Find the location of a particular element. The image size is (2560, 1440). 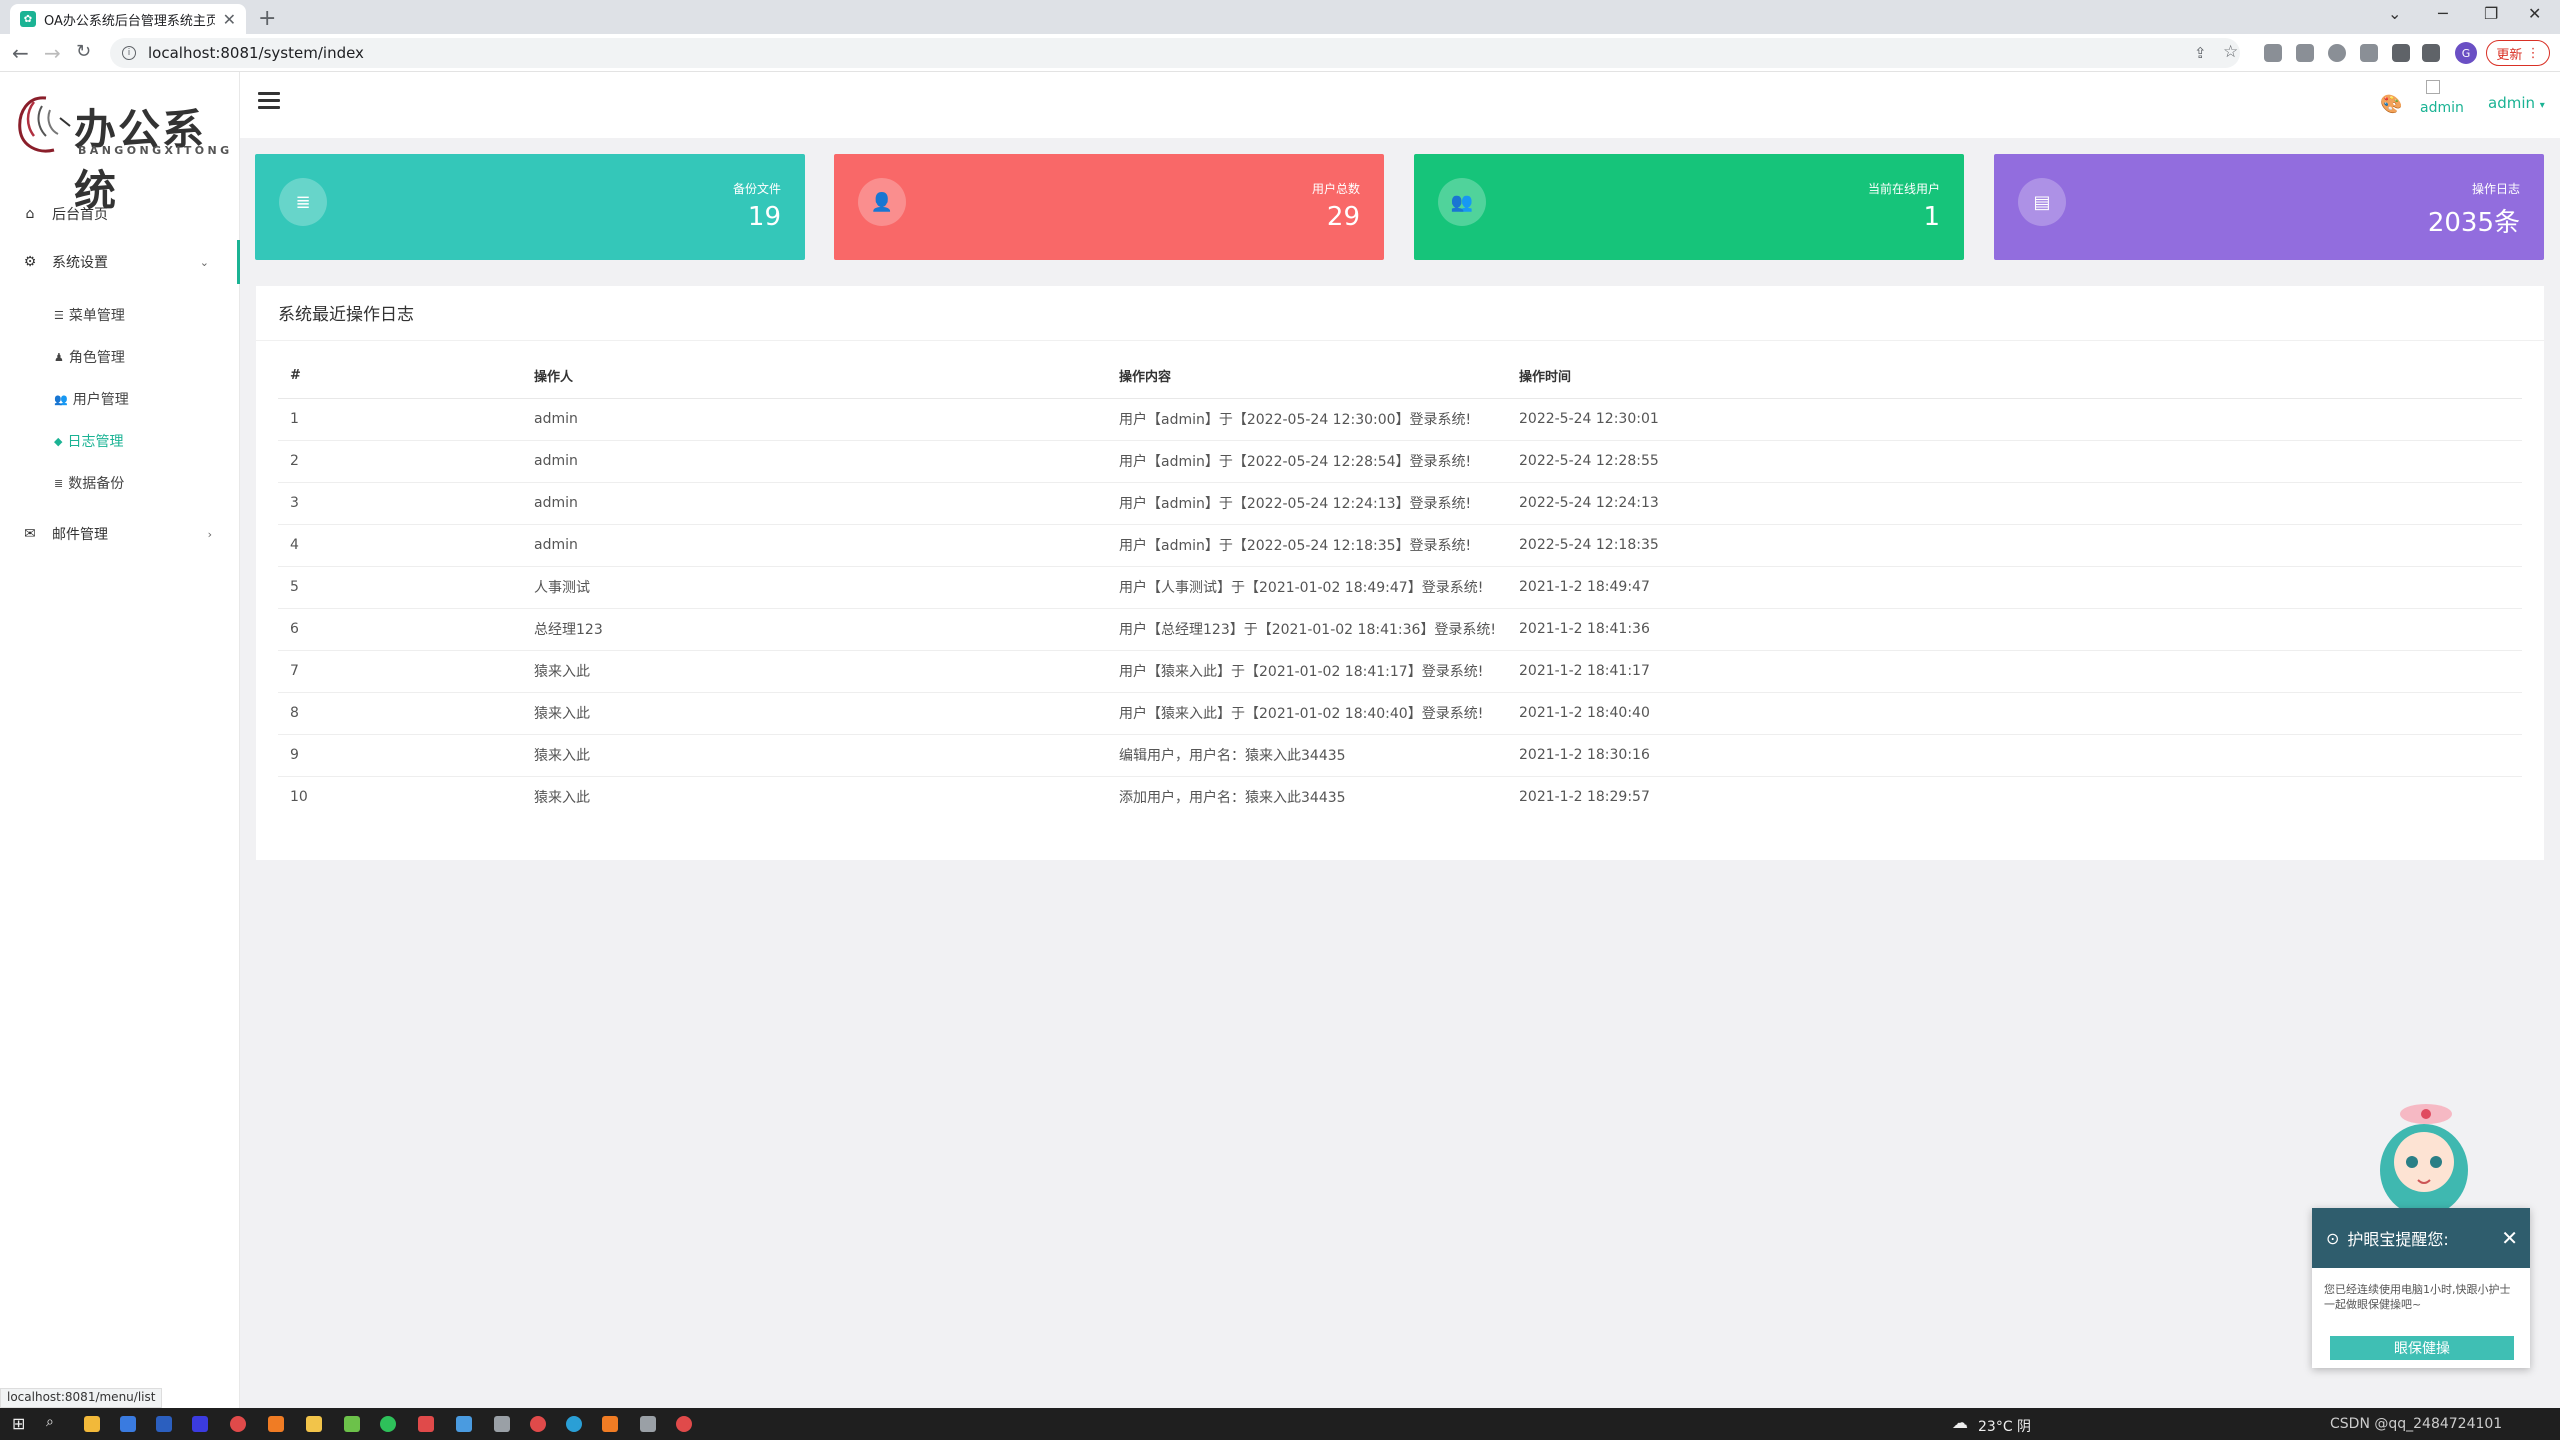

sidepanel-icon is located at coordinates (2431, 53).